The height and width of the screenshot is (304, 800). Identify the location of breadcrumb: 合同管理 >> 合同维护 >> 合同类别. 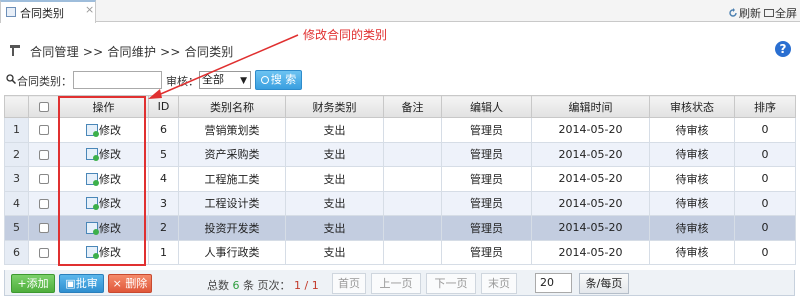
(132, 52).